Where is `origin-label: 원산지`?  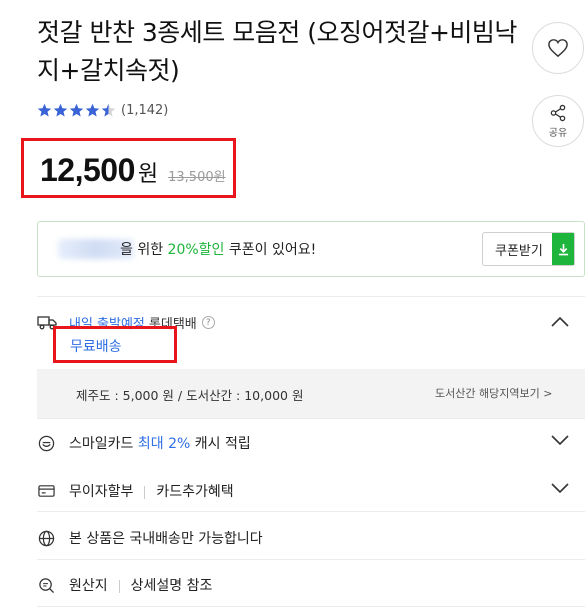 origin-label: 원산지 is located at coordinates (88, 586).